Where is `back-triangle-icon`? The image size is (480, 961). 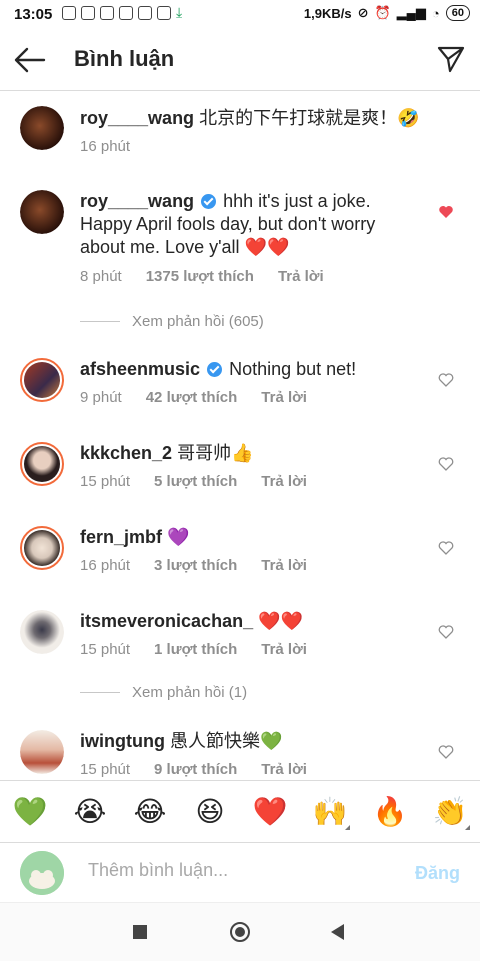 back-triangle-icon is located at coordinates (337, 932).